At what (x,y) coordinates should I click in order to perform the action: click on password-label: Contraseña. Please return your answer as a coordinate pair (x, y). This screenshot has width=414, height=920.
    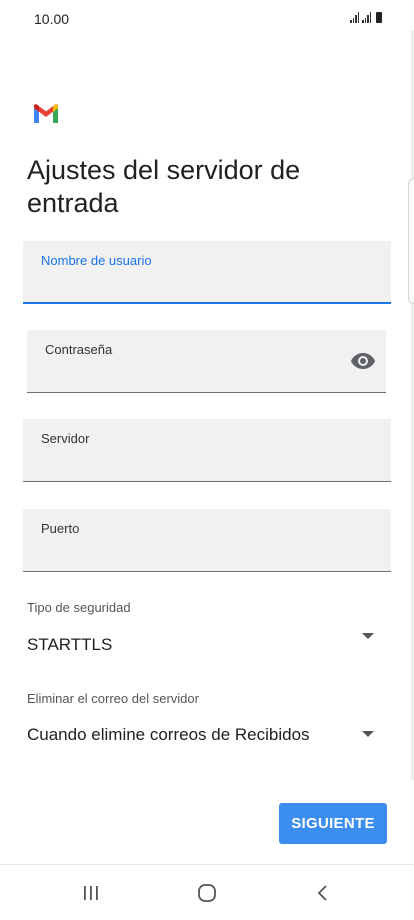
    Looking at the image, I should click on (79, 349).